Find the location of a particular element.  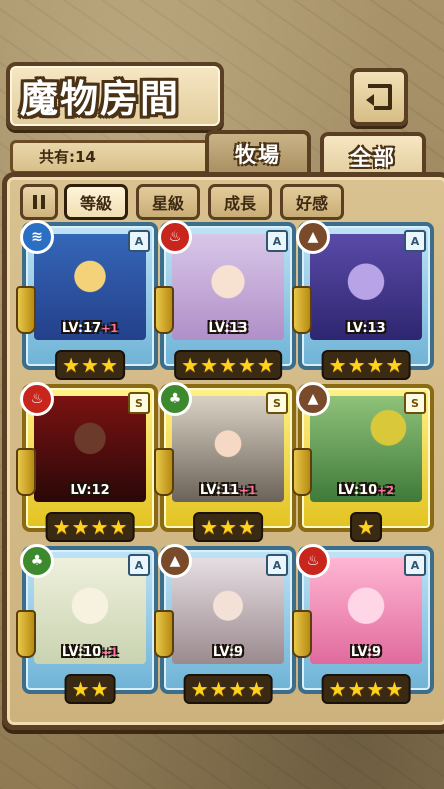

monster-card: ♨ A LV:13 ★ ★ ★ ★ ★ is located at coordinates (225, 300).